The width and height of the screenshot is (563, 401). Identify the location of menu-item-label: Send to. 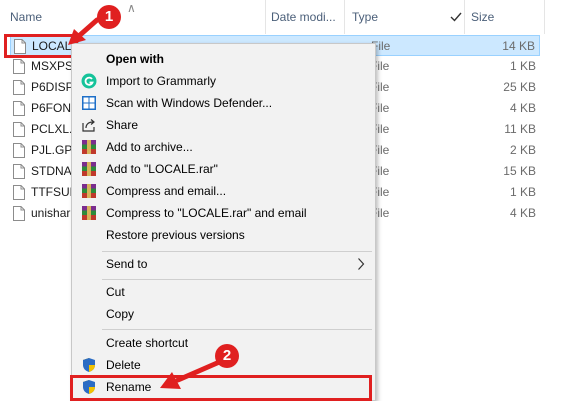
(127, 264).